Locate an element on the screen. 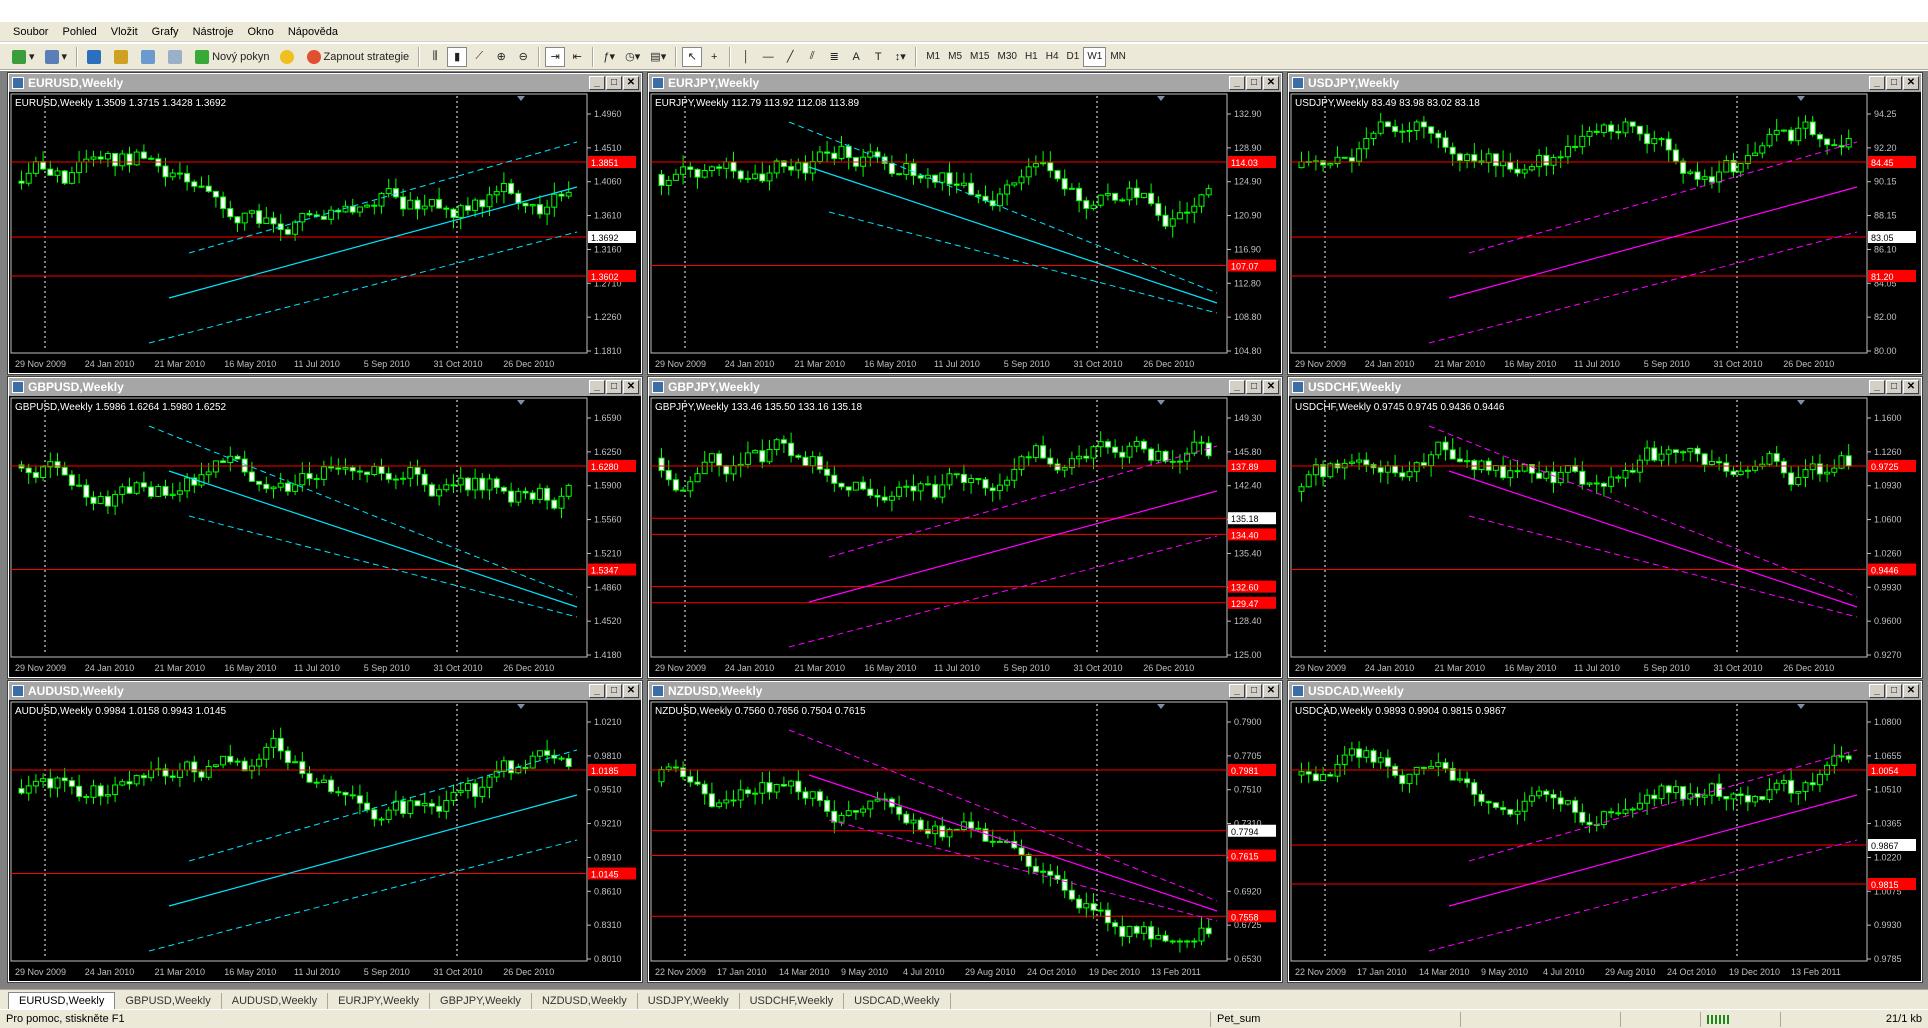 The width and height of the screenshot is (1928, 1028). tester-button is located at coordinates (176, 57).